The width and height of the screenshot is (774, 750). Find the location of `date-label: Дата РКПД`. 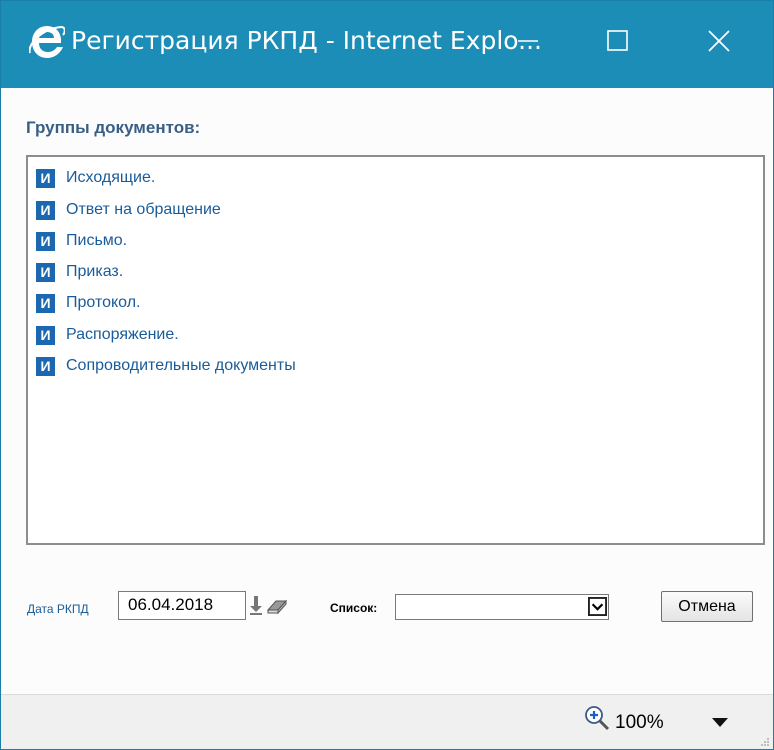

date-label: Дата РКПД is located at coordinates (58, 609).